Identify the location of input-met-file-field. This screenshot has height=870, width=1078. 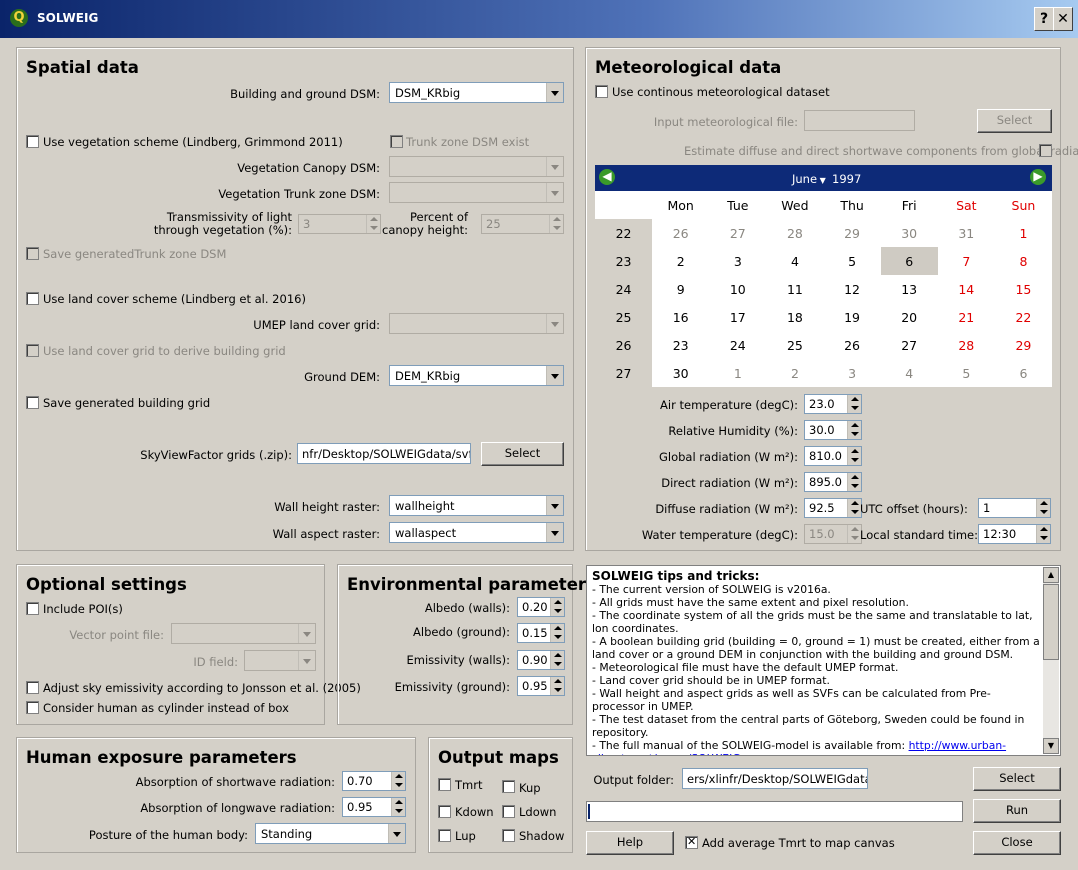
(859, 120).